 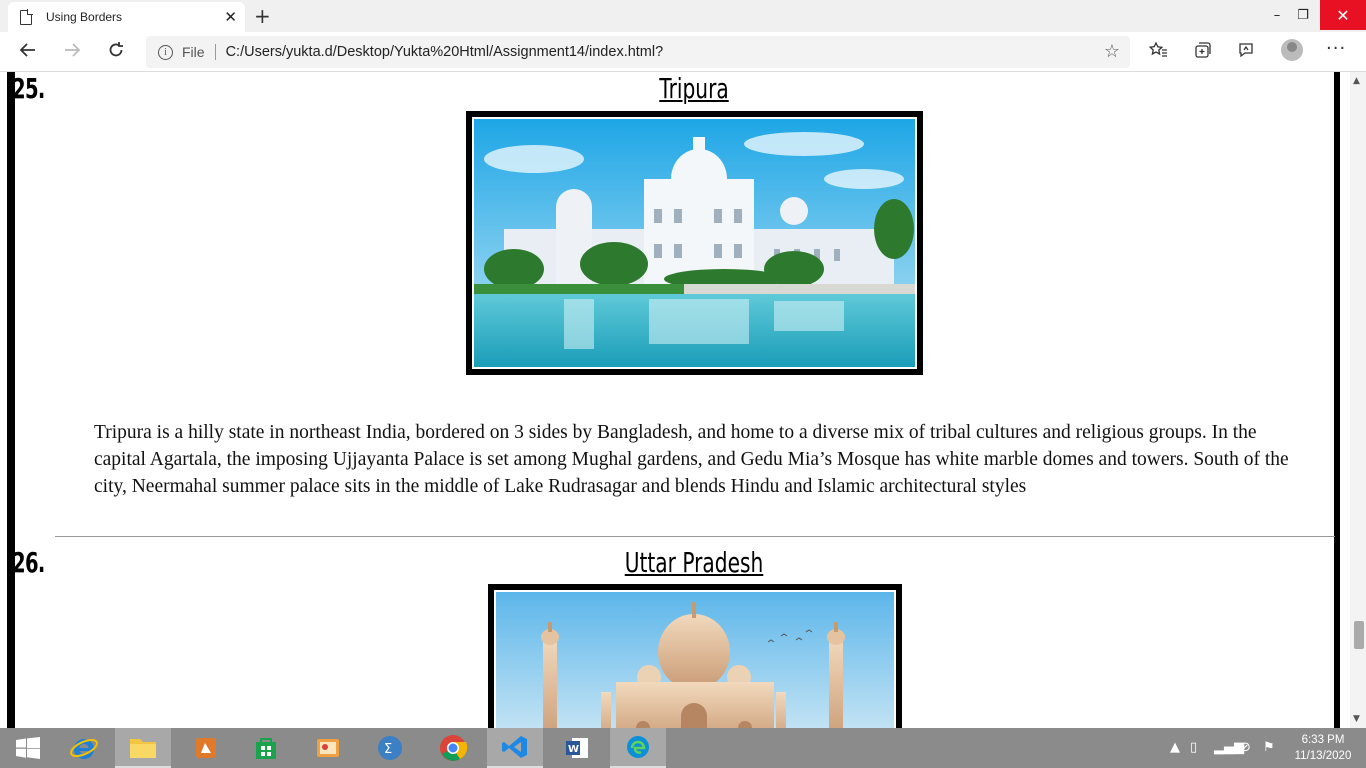 What do you see at coordinates (1246, 52) in the screenshot?
I see `feedback-icon` at bounding box center [1246, 52].